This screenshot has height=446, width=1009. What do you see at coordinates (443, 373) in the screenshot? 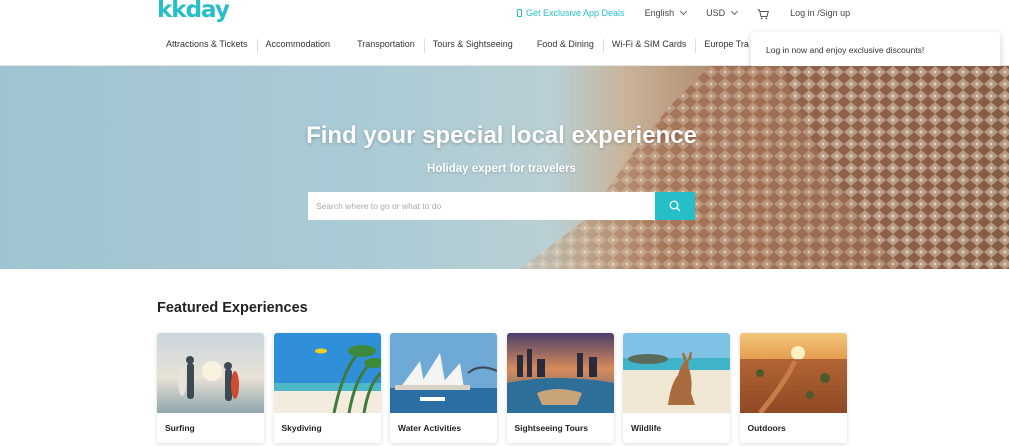
I see `water-activities-image` at bounding box center [443, 373].